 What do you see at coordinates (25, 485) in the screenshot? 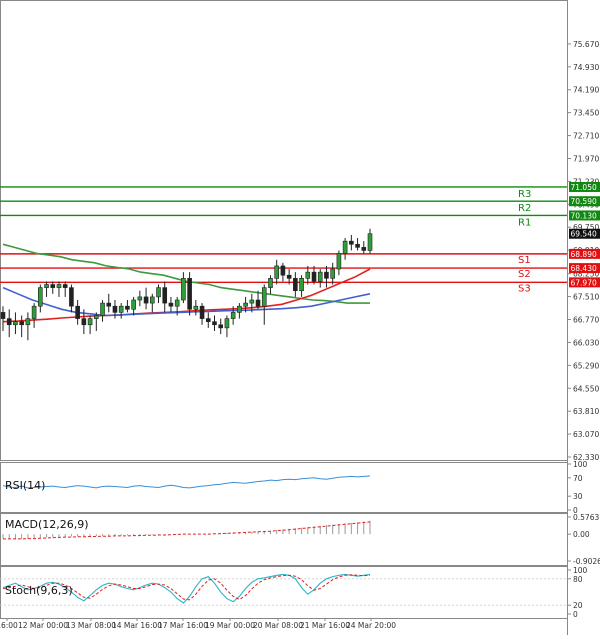
I see `rsi-label: RSI(14)` at bounding box center [25, 485].